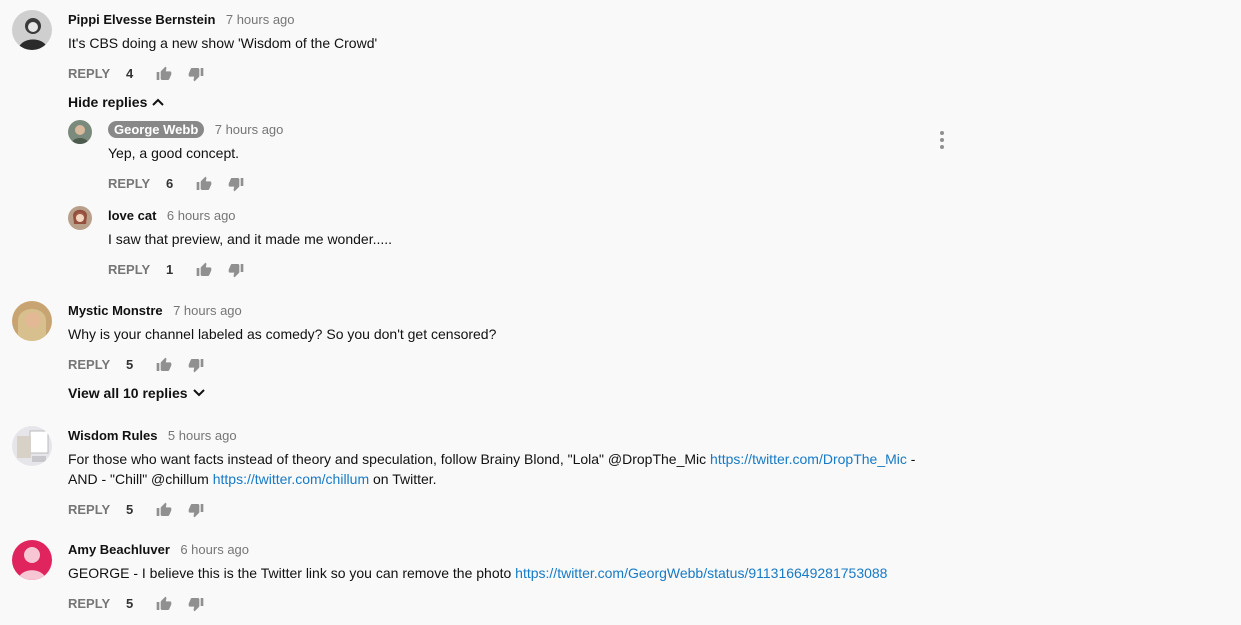 Image resolution: width=1241 pixels, height=625 pixels. Describe the element at coordinates (170, 269) in the screenshot. I see `like-count: 1` at that location.